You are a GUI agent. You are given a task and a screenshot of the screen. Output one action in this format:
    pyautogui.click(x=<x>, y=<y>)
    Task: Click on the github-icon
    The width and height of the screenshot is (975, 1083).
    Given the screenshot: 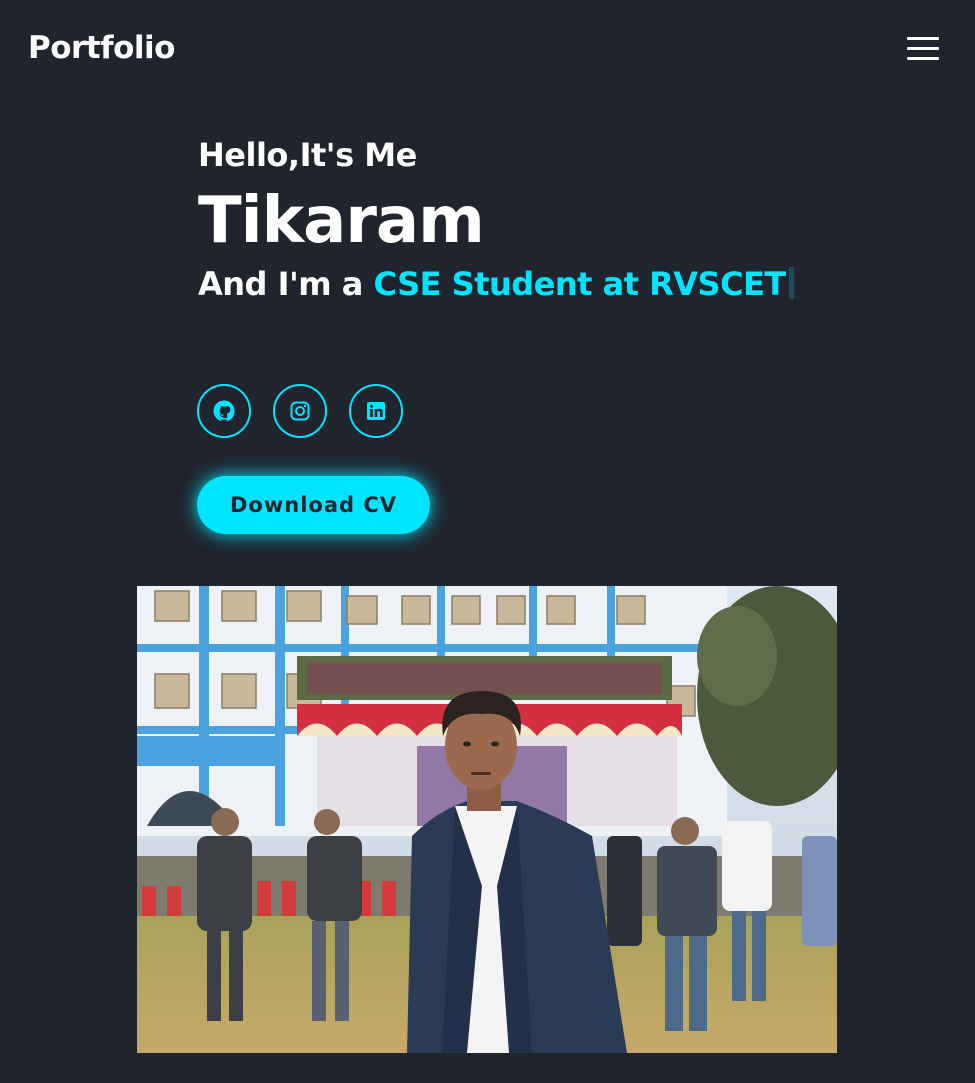 What is the action you would take?
    pyautogui.click(x=224, y=411)
    